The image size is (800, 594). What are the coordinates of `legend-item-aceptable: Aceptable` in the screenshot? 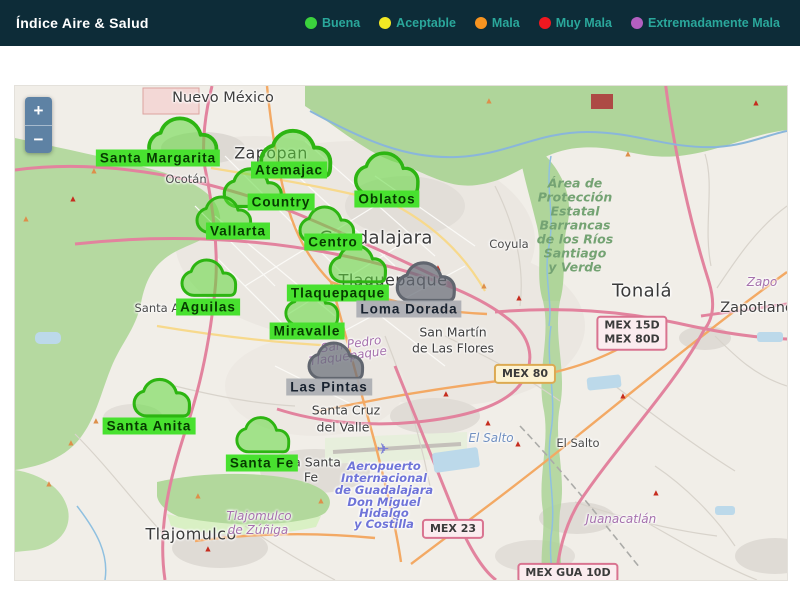 It's located at (417, 23).